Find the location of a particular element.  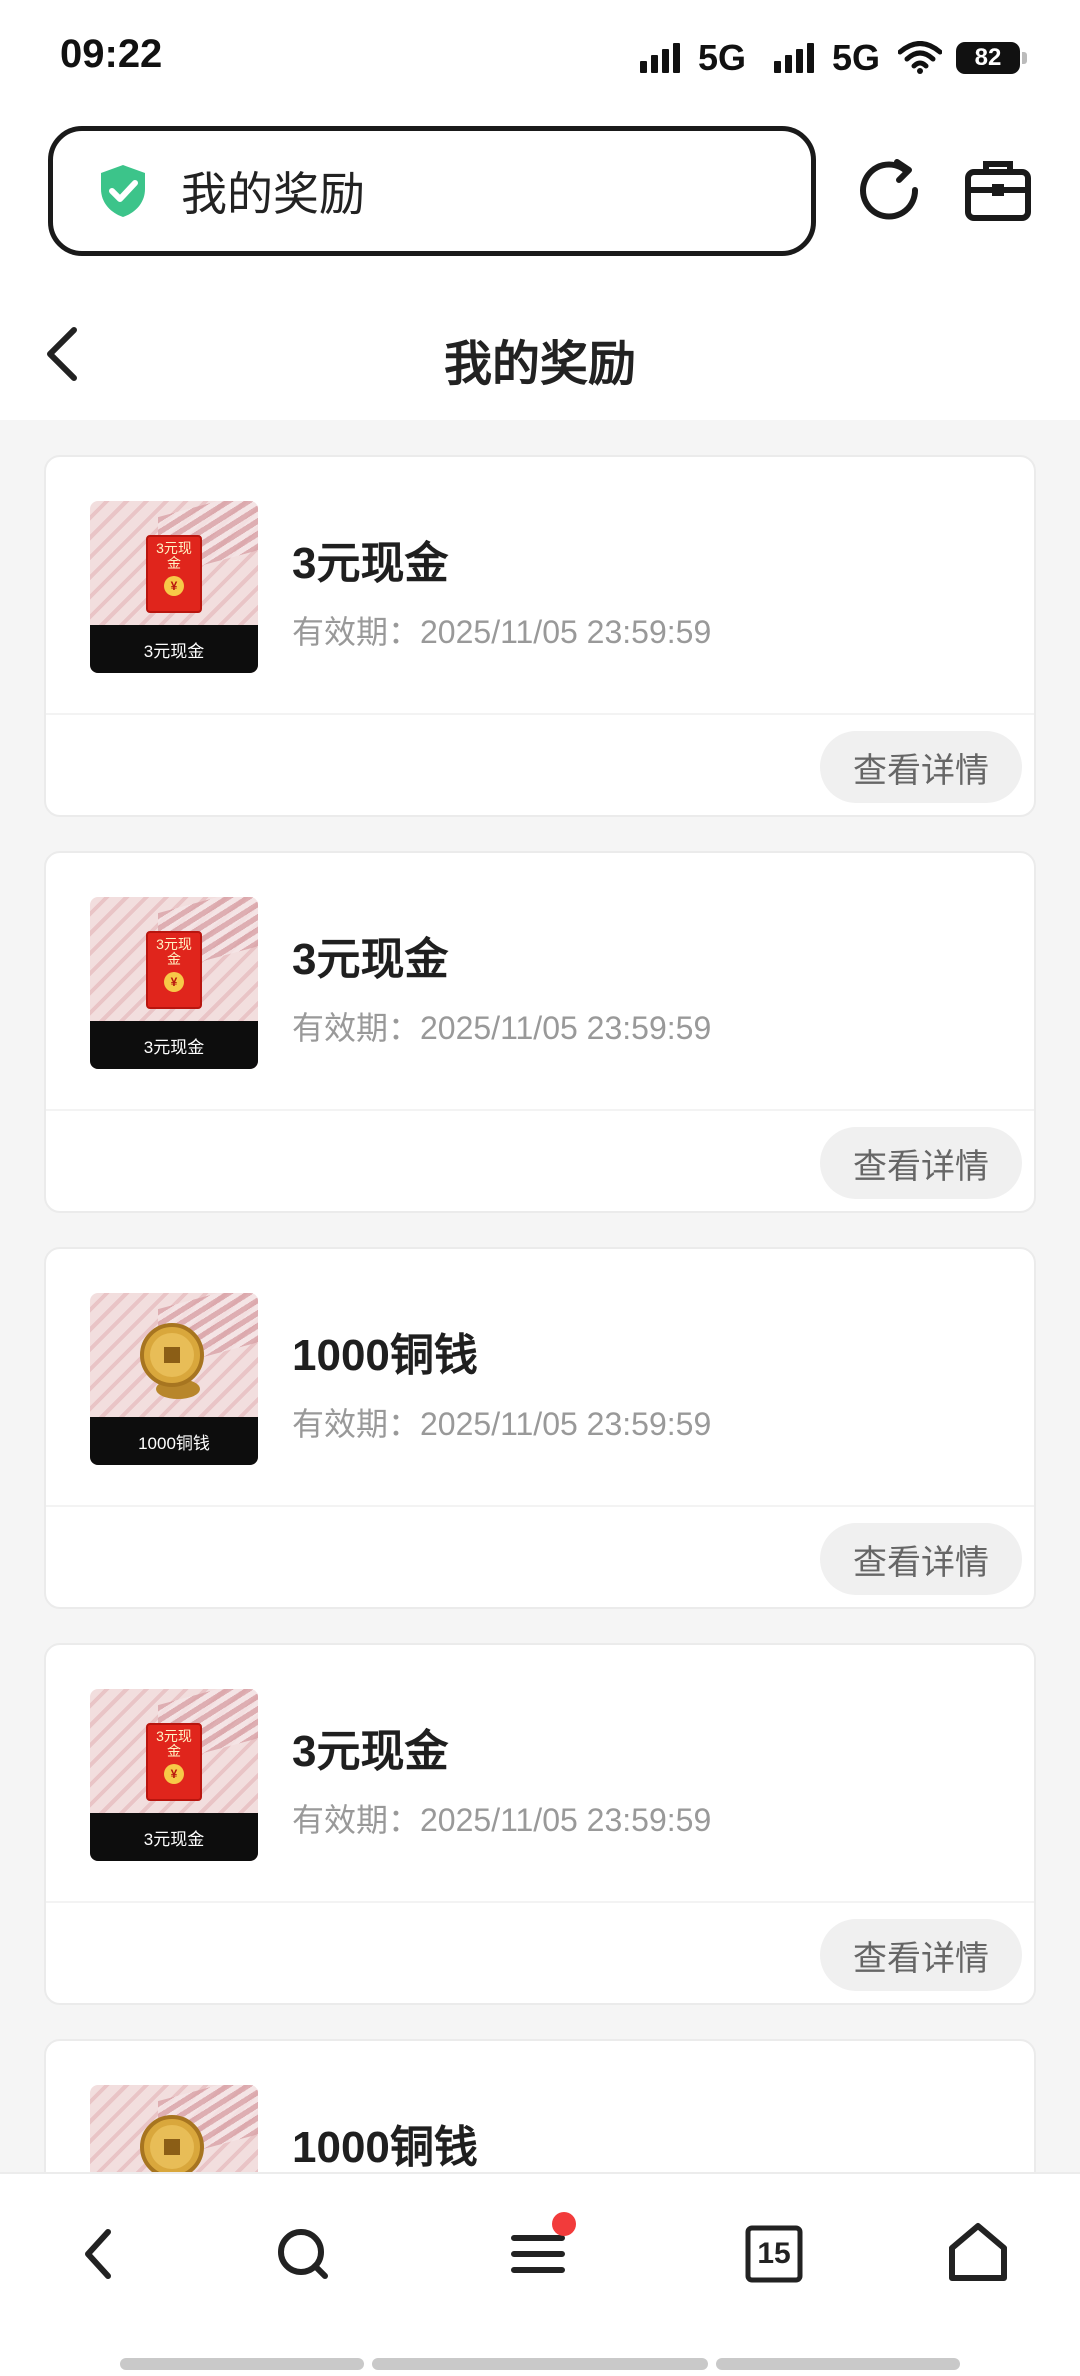

refresh-icon is located at coordinates (889, 190).